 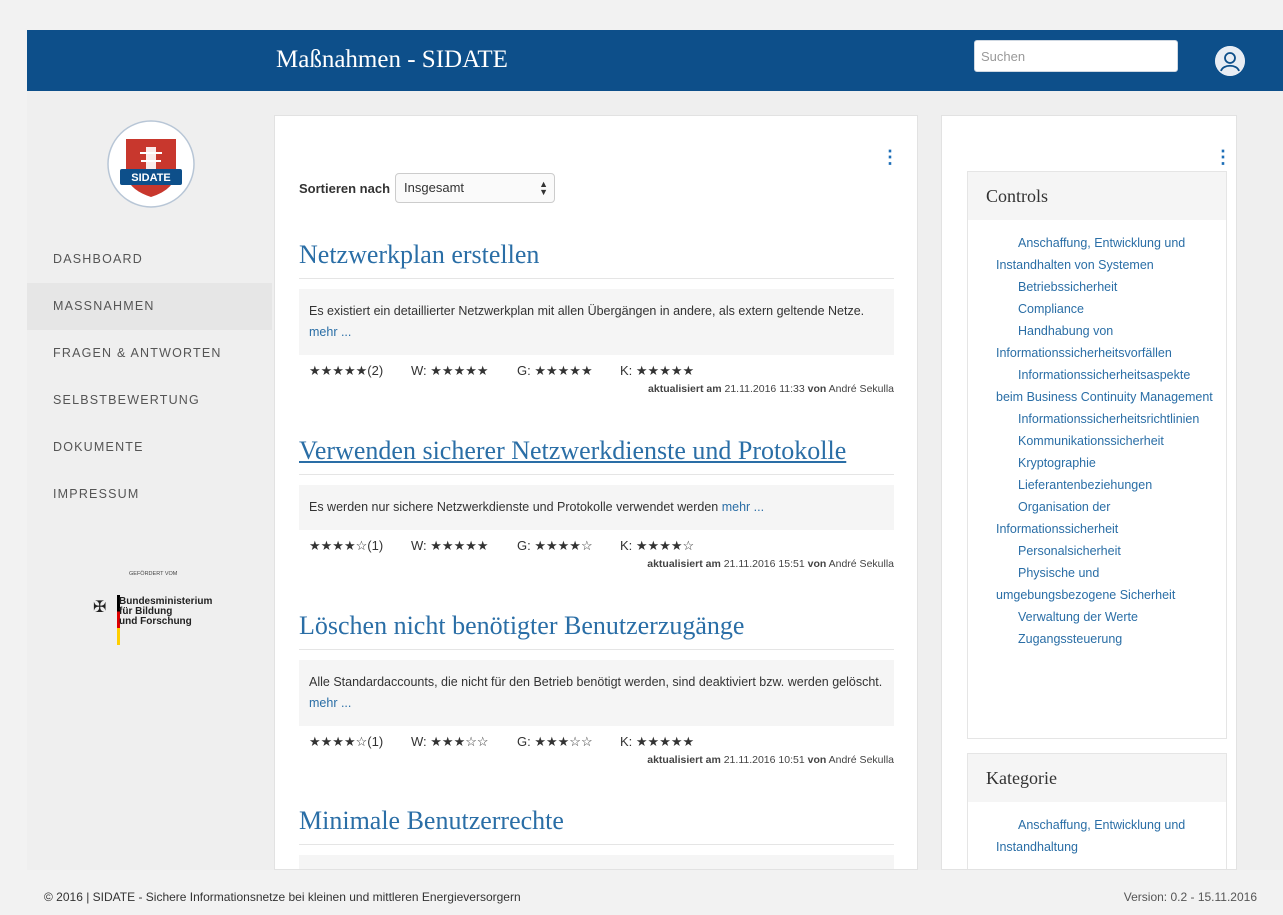 What do you see at coordinates (1093, 617) in the screenshot?
I see `control-item: Verwaltung der Werte` at bounding box center [1093, 617].